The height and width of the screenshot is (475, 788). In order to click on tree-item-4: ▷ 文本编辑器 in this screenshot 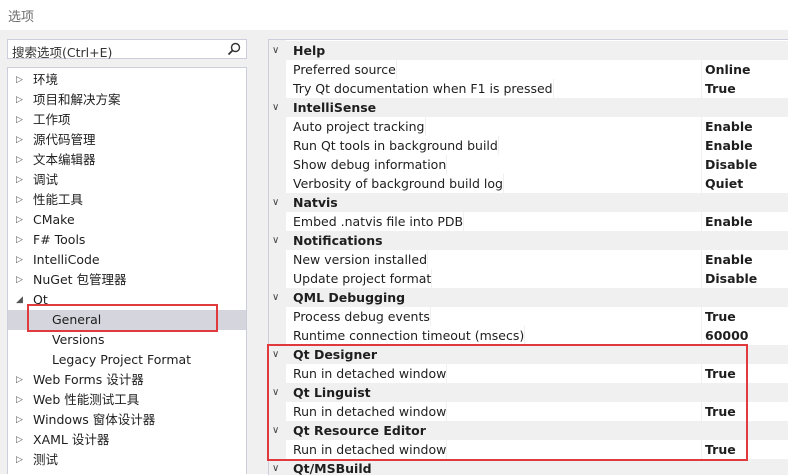, I will do `click(127, 160)`.